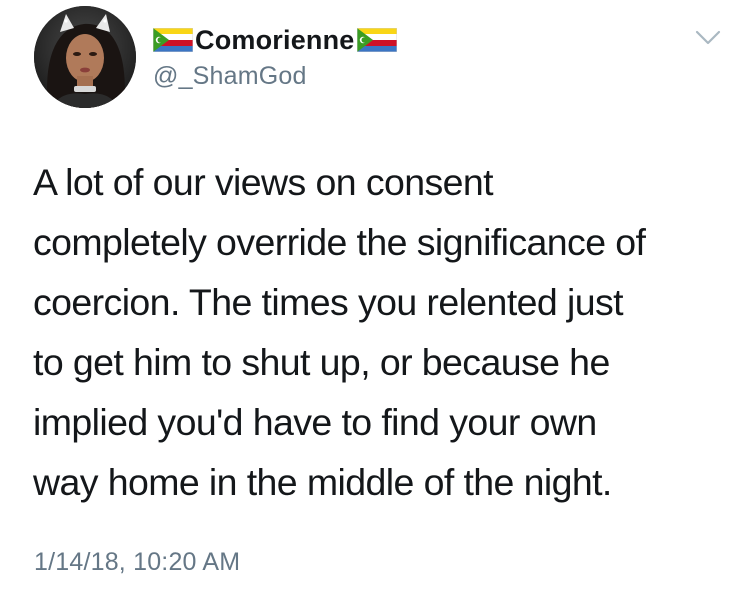  I want to click on tweet-text-line: completely override the significance of, so click(339, 242).